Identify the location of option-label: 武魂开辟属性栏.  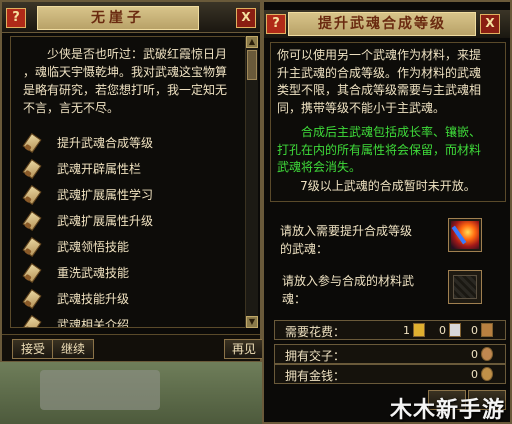
(99, 168).